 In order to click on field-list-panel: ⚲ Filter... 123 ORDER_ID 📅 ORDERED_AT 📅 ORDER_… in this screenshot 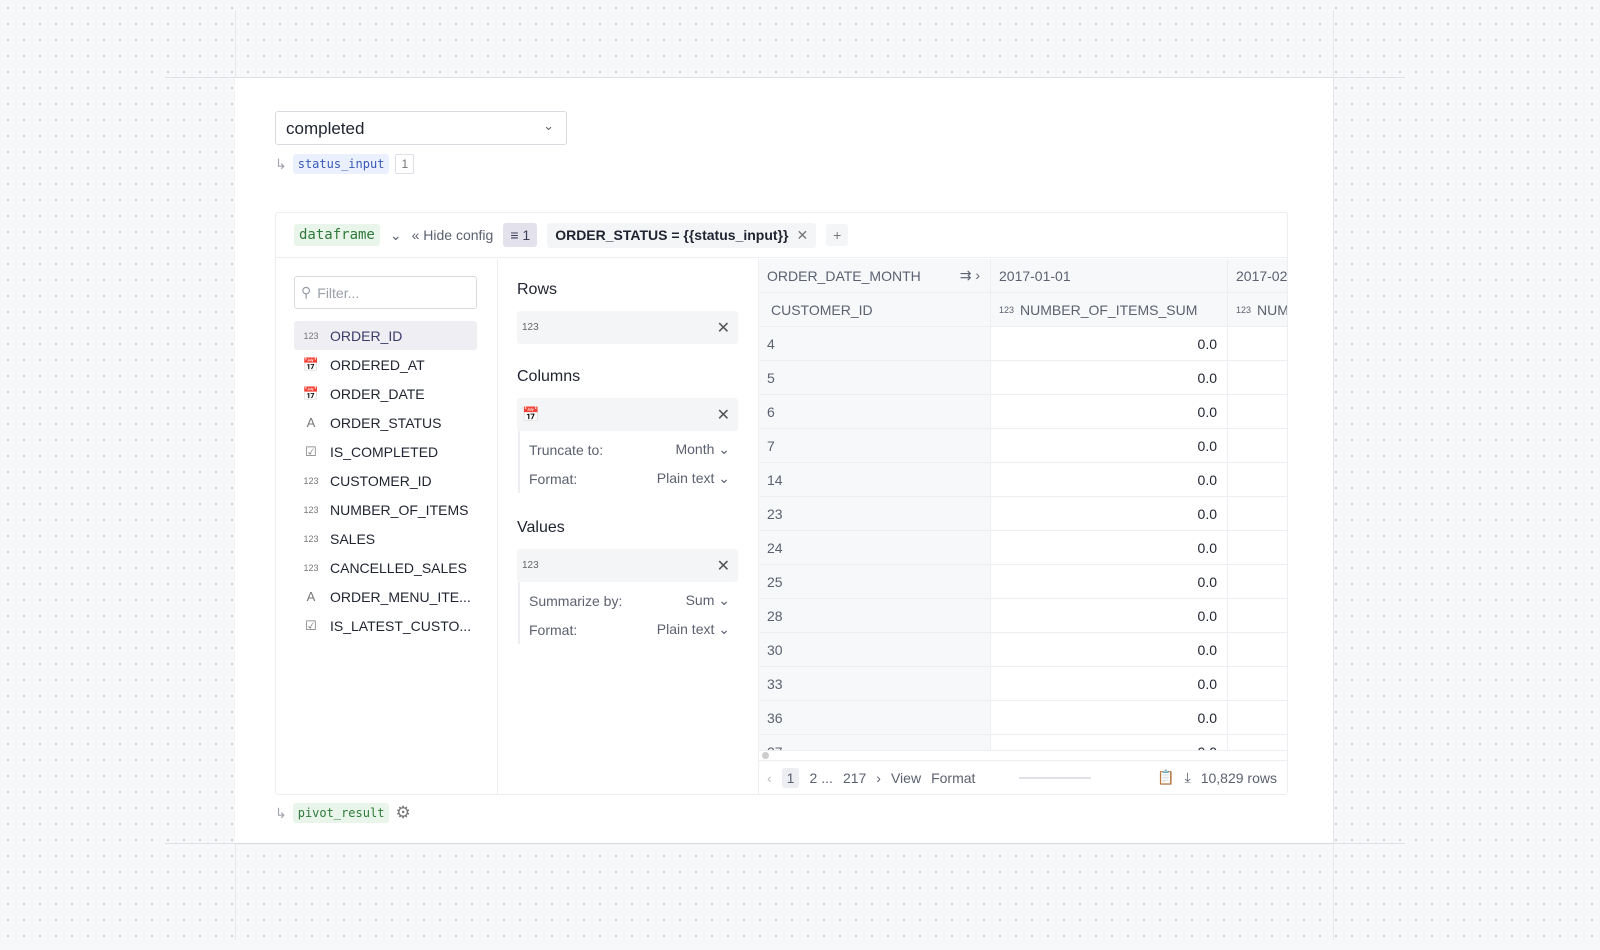, I will do `click(387, 526)`.